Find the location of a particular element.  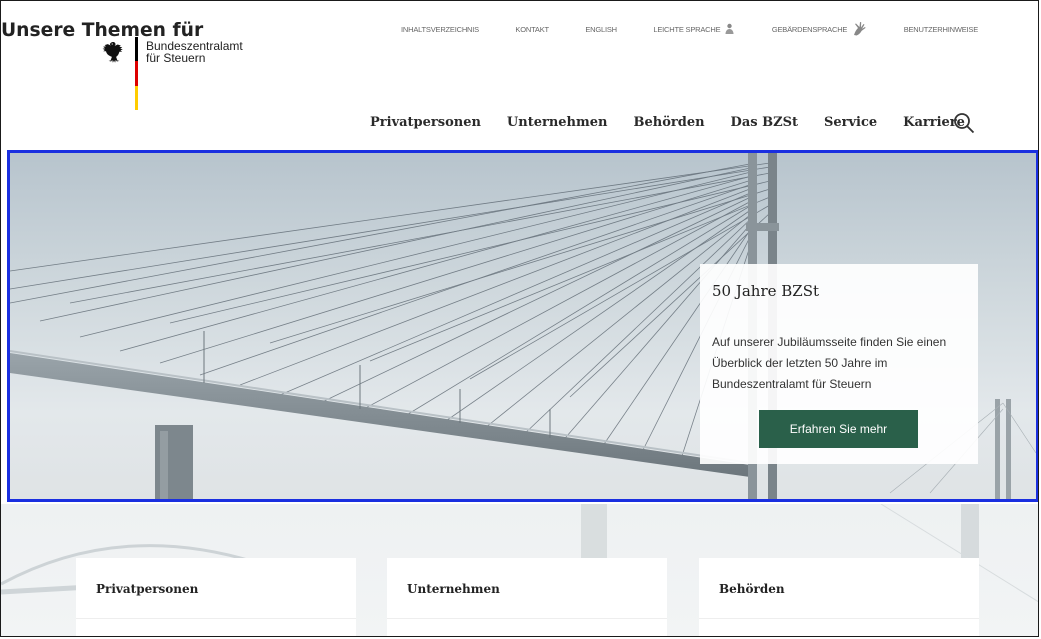

service-link-inhaltsverzeichnis: INHALTSVERZEICHNIS is located at coordinates (440, 29).